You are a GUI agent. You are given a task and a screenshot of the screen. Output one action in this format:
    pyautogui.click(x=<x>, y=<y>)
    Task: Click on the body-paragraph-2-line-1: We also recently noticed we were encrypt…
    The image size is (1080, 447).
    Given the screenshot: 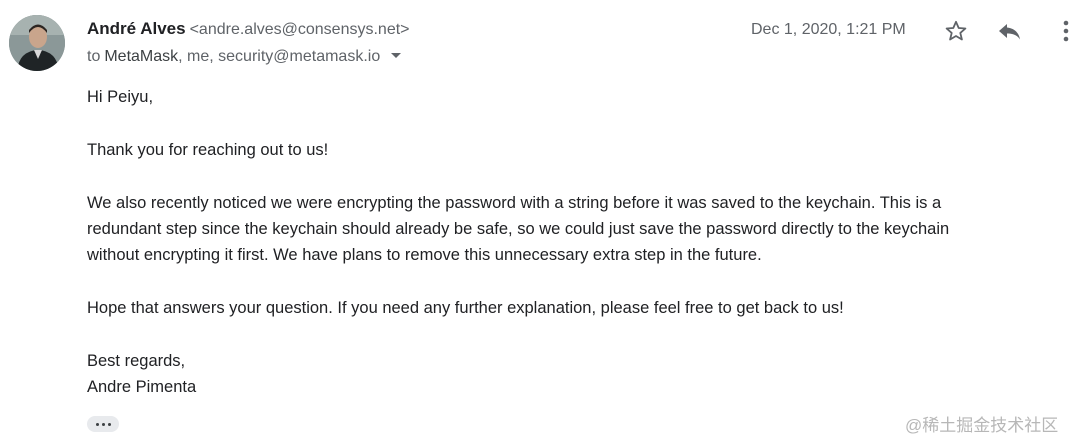 What is the action you would take?
    pyautogui.click(x=514, y=203)
    